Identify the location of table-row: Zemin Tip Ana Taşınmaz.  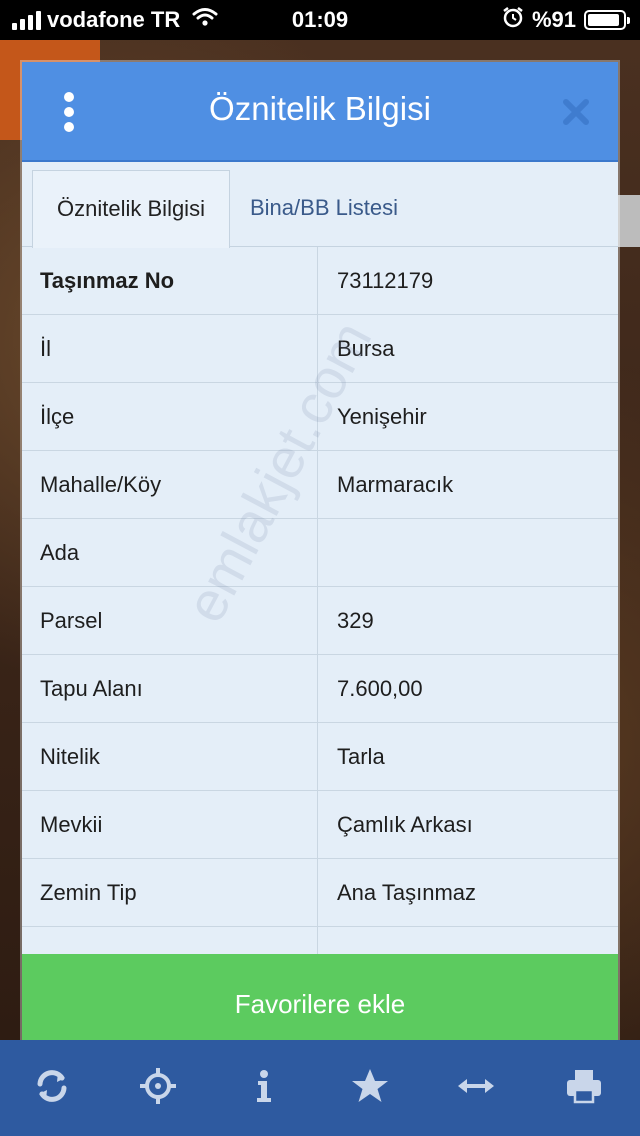
(320, 893).